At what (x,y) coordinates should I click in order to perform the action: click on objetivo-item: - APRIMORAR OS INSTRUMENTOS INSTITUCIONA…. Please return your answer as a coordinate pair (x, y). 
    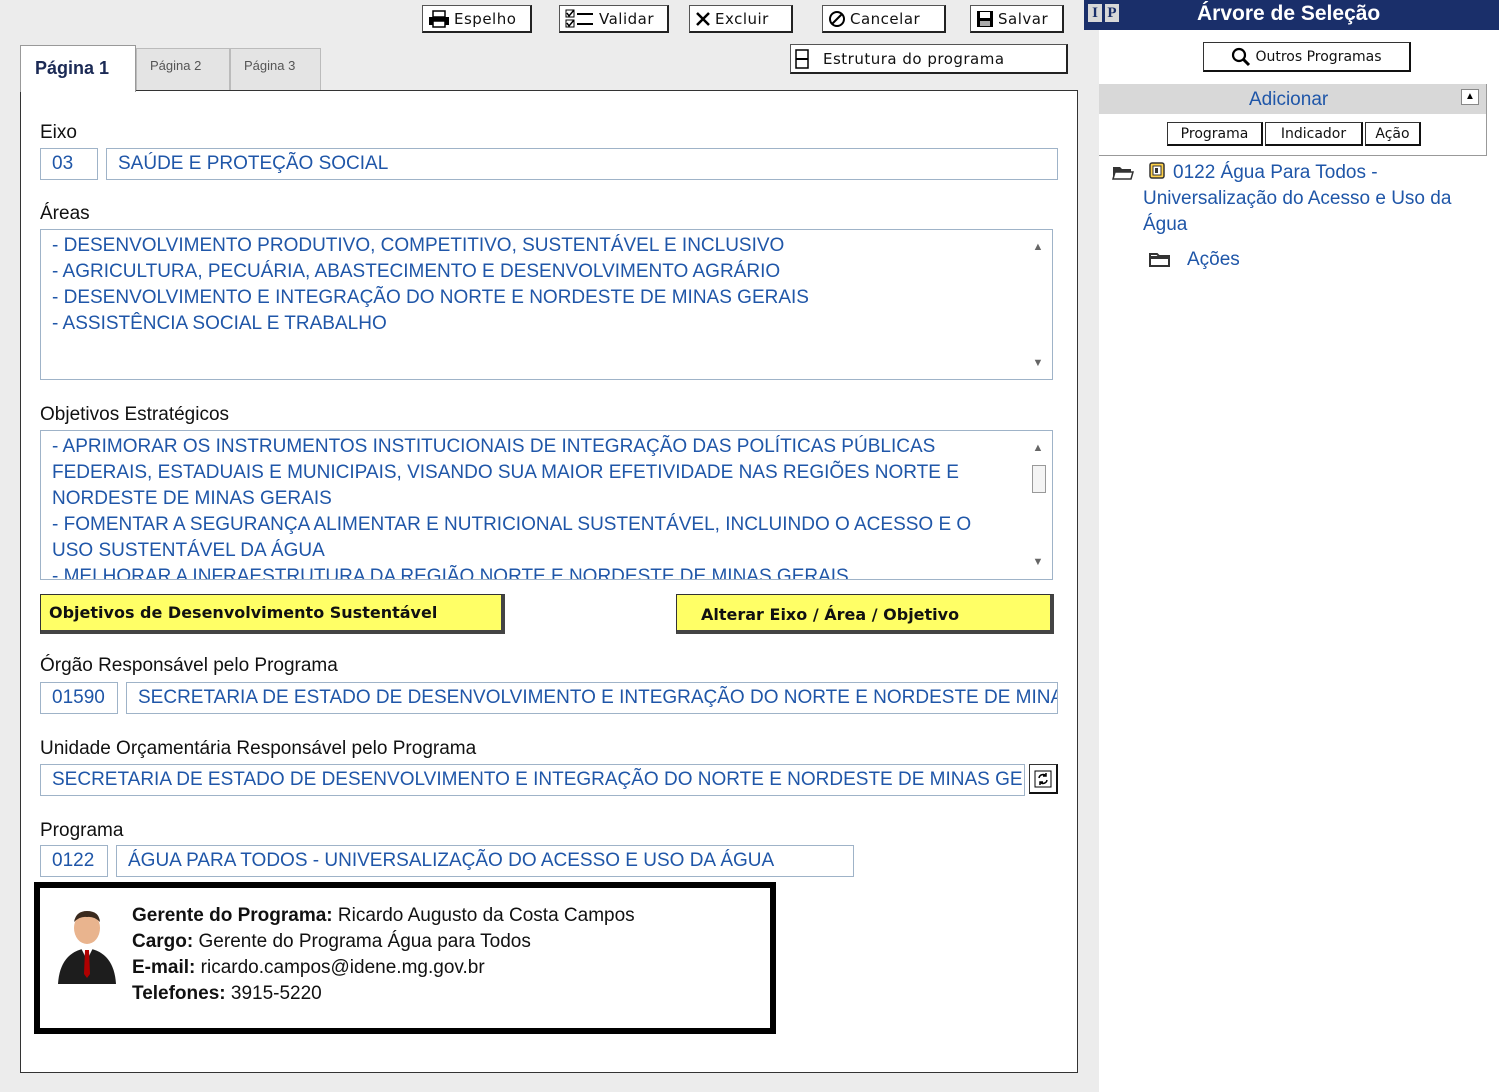
    Looking at the image, I should click on (505, 472).